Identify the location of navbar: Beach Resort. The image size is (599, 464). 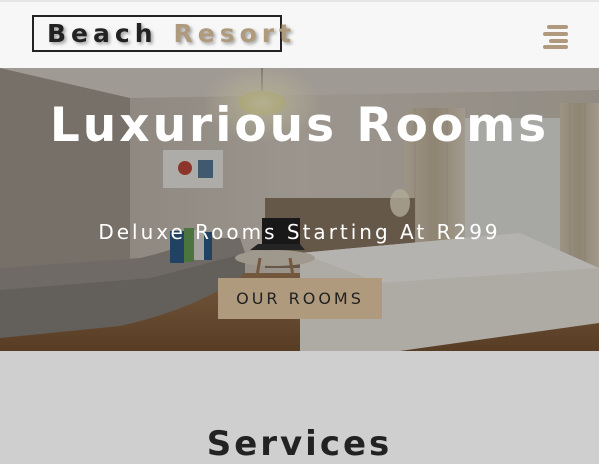
(299, 34).